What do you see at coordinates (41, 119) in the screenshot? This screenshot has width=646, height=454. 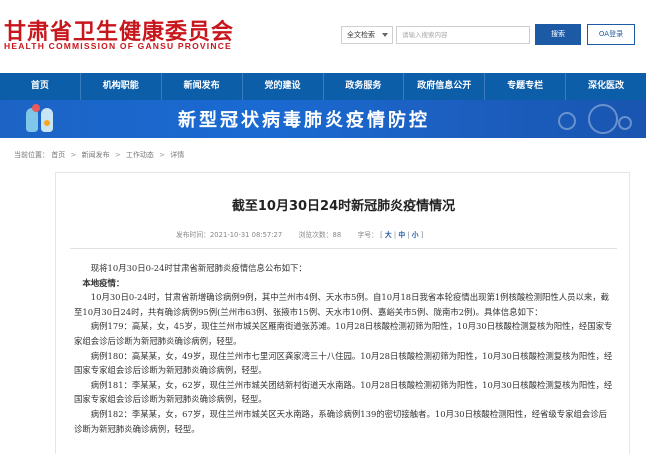 I see `lungs-icon` at bounding box center [41, 119].